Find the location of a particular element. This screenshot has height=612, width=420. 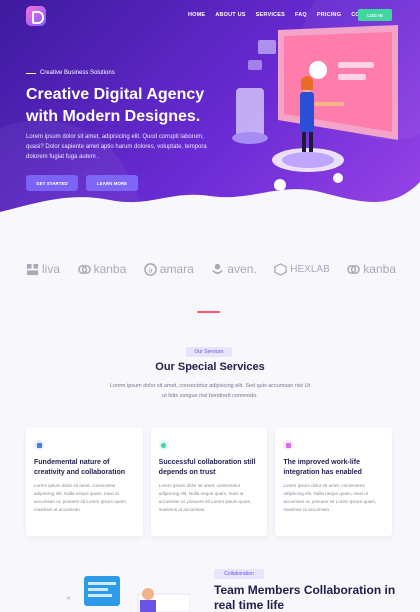

brand-text: HEXLAB is located at coordinates (310, 269).